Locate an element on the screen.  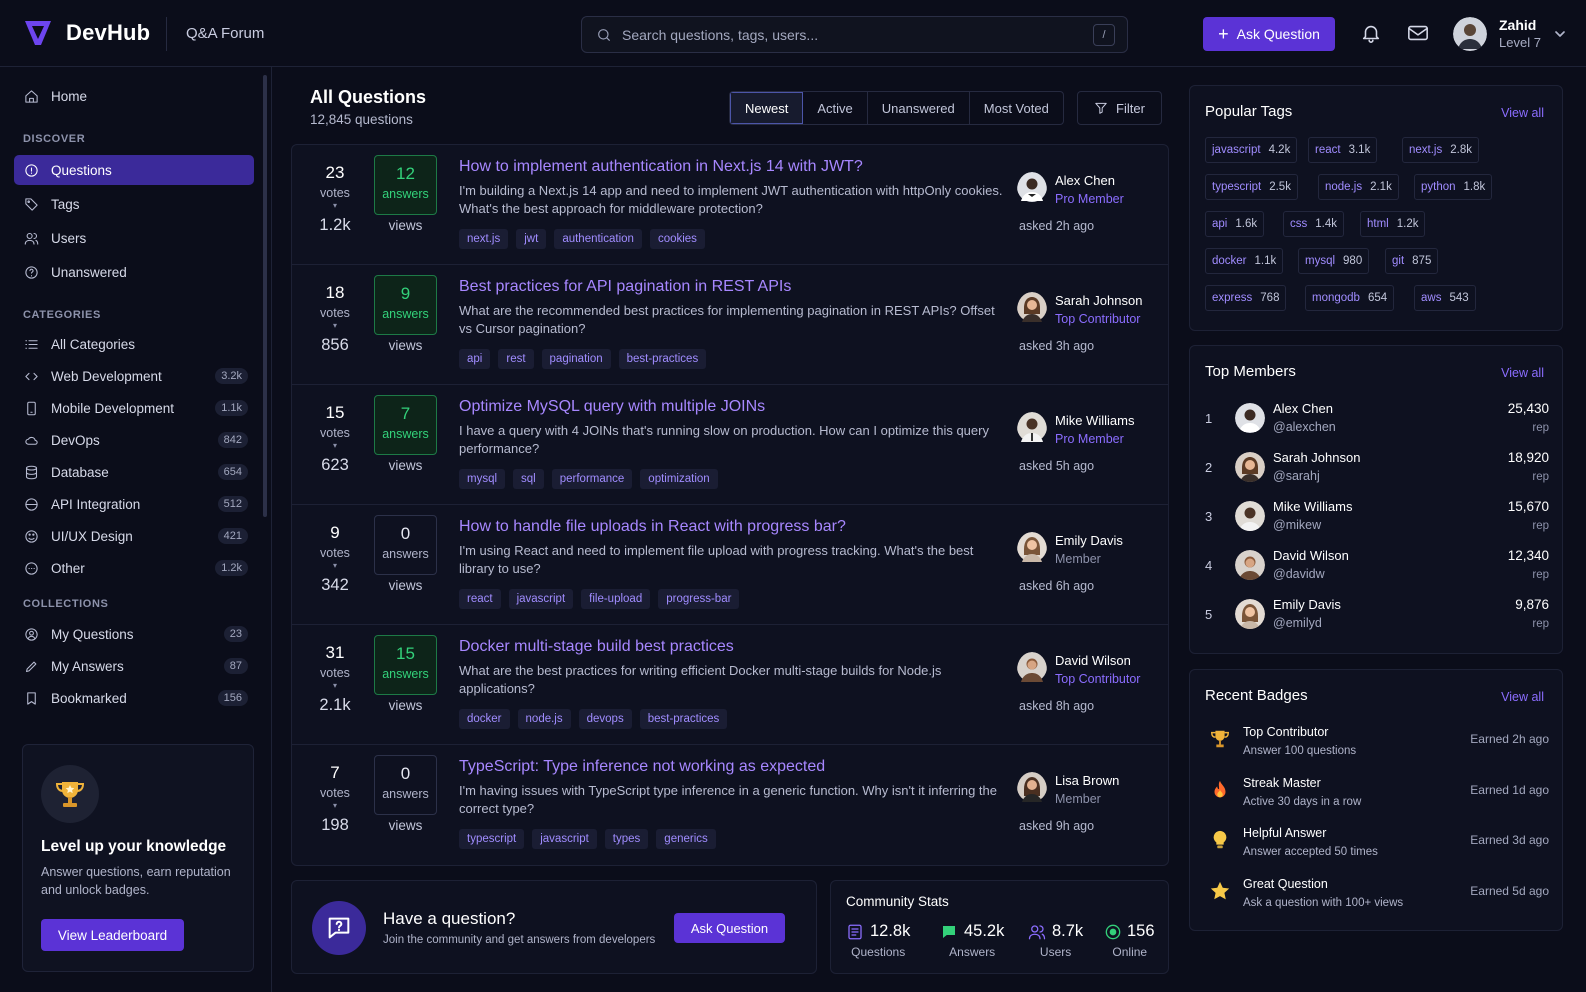
promo-title: Level up your knowledge is located at coordinates (134, 846).